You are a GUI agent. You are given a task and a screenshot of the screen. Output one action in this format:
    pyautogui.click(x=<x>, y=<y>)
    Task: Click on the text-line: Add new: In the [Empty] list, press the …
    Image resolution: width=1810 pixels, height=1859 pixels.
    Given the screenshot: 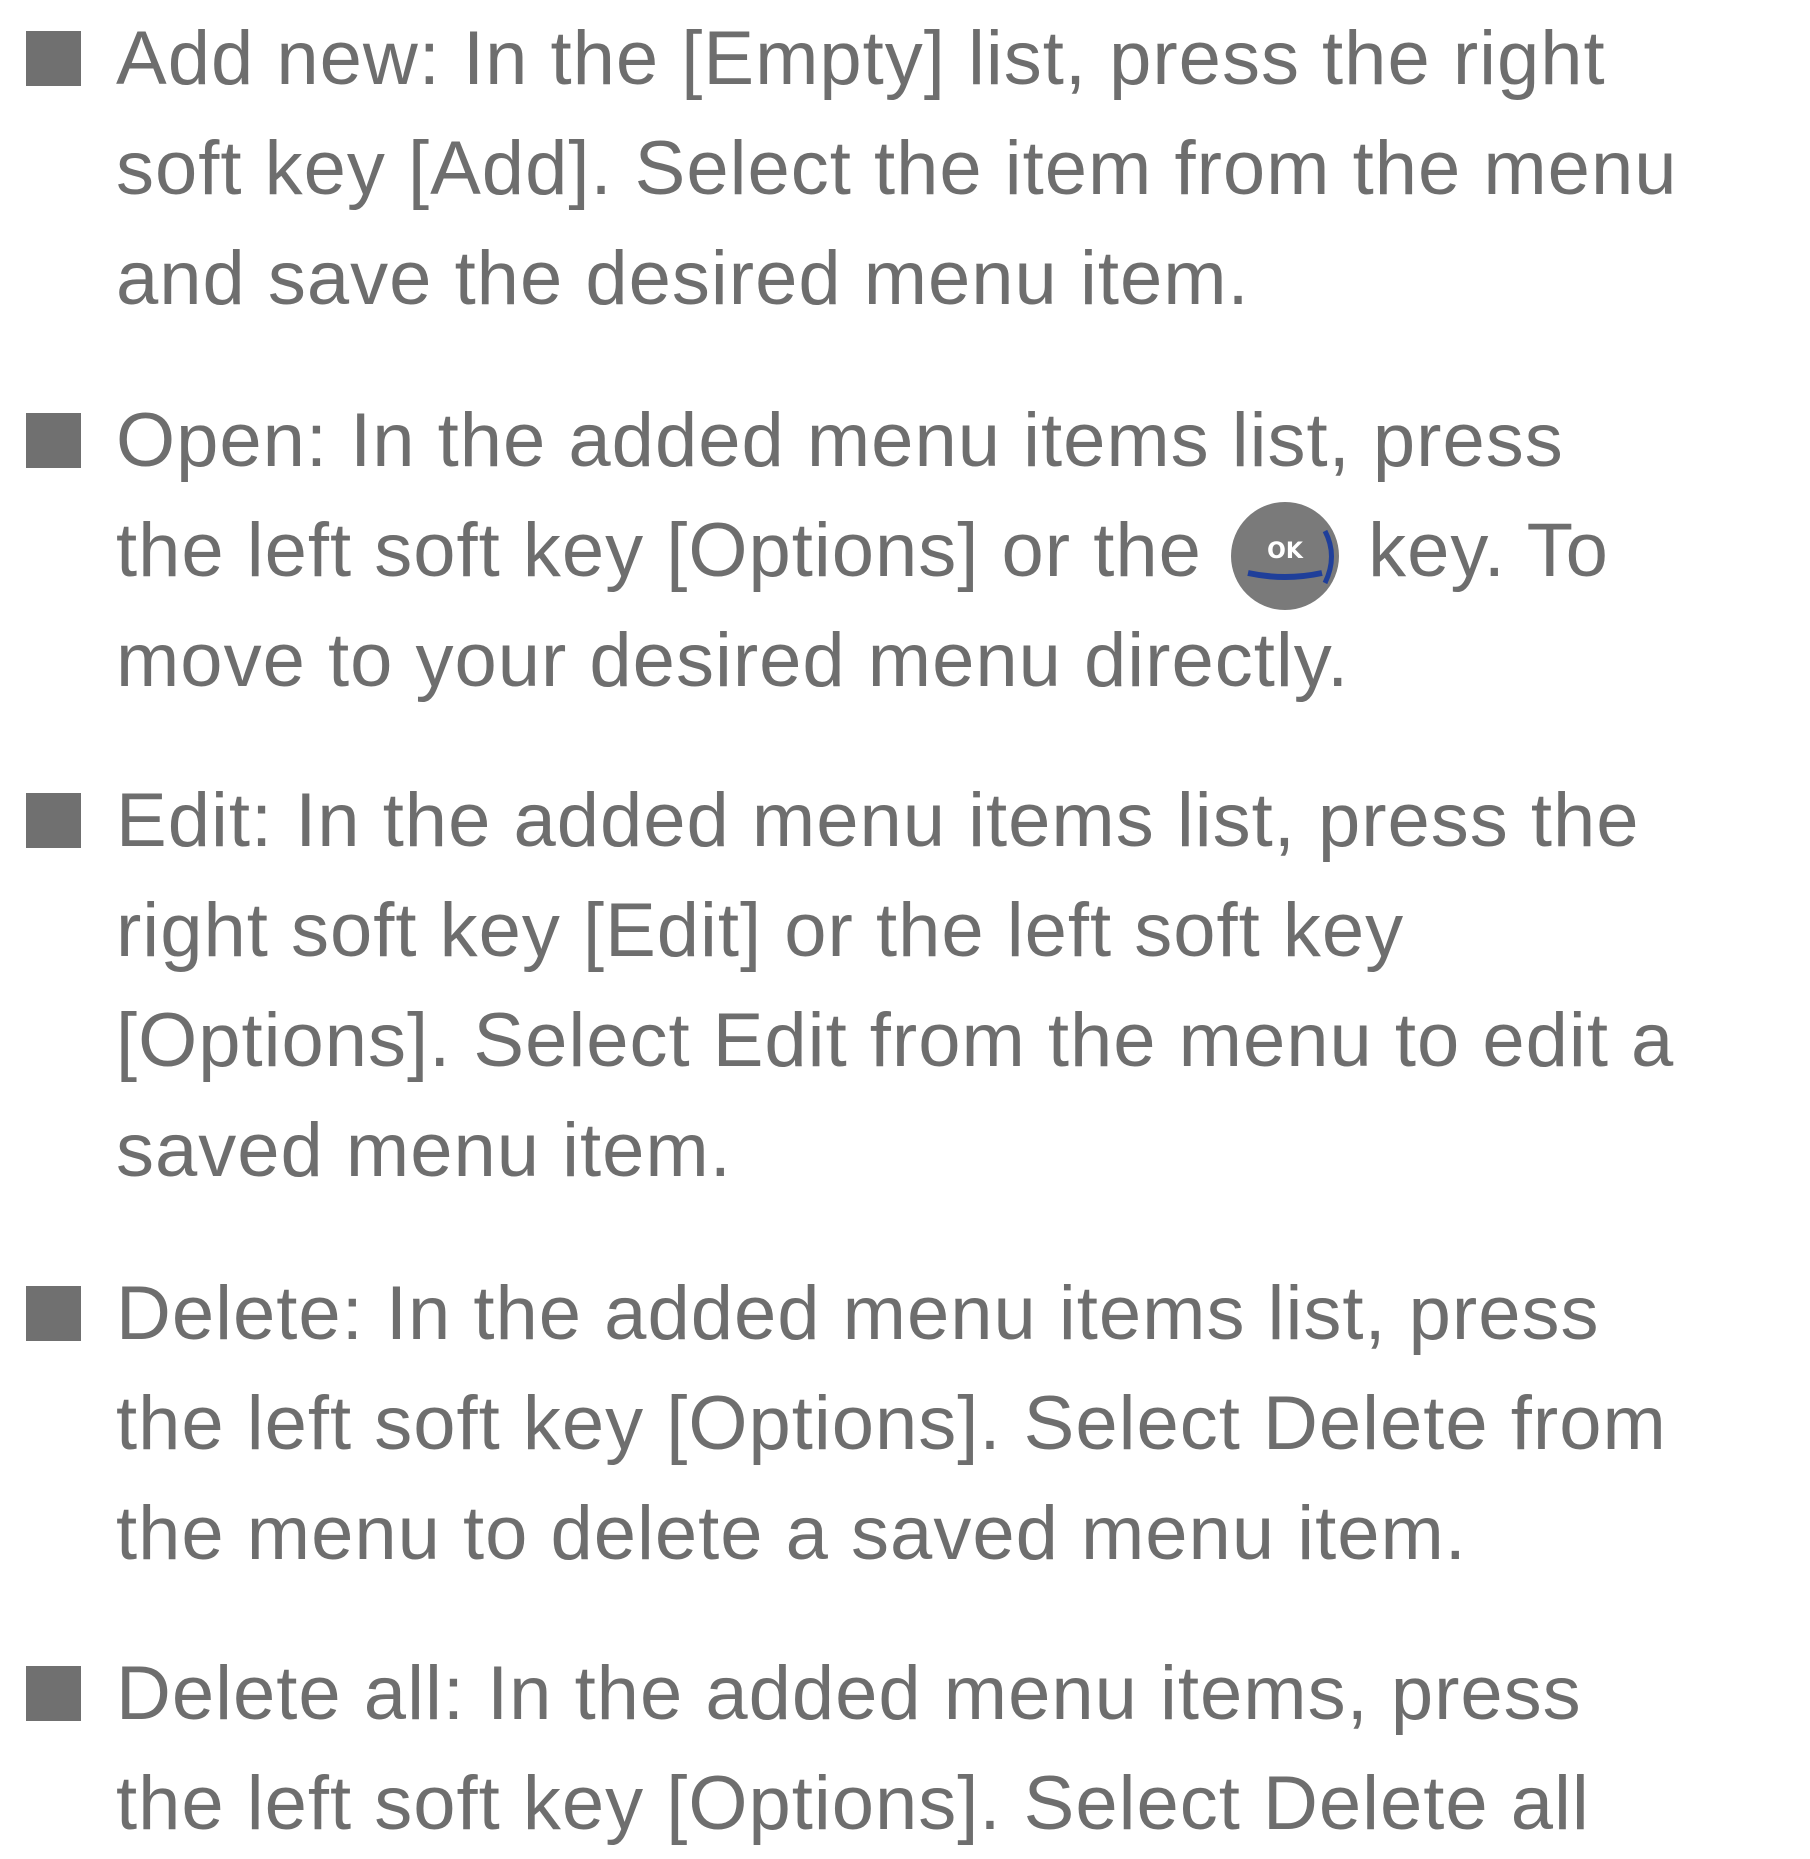 What is the action you would take?
    pyautogui.click(x=861, y=58)
    